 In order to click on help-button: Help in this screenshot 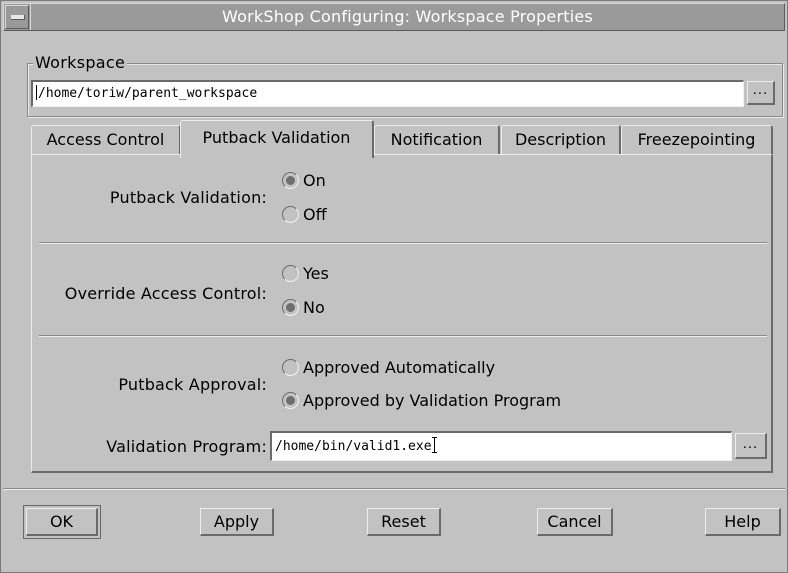, I will do `click(743, 522)`.